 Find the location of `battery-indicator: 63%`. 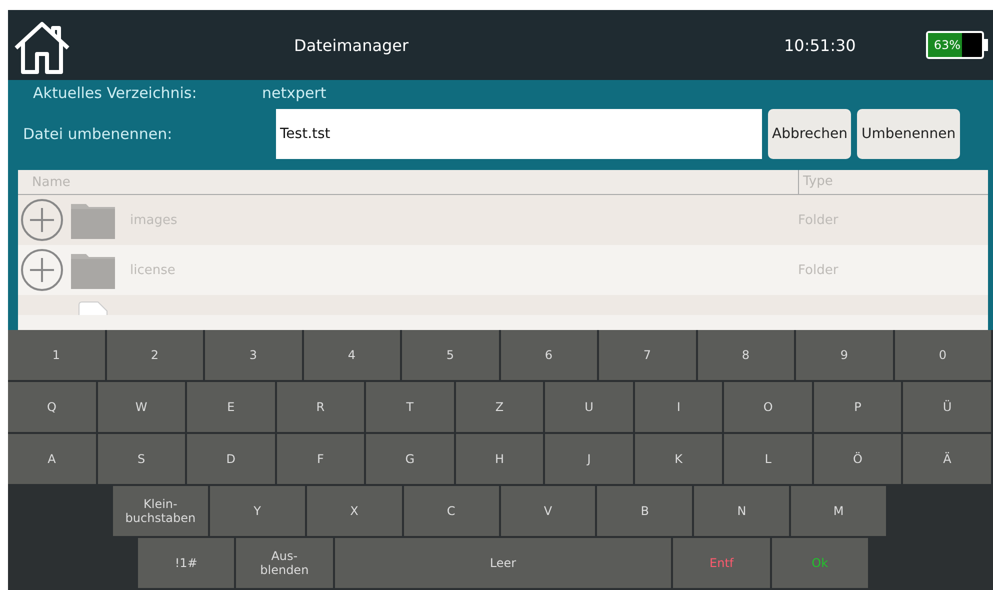

battery-indicator: 63% is located at coordinates (955, 45).